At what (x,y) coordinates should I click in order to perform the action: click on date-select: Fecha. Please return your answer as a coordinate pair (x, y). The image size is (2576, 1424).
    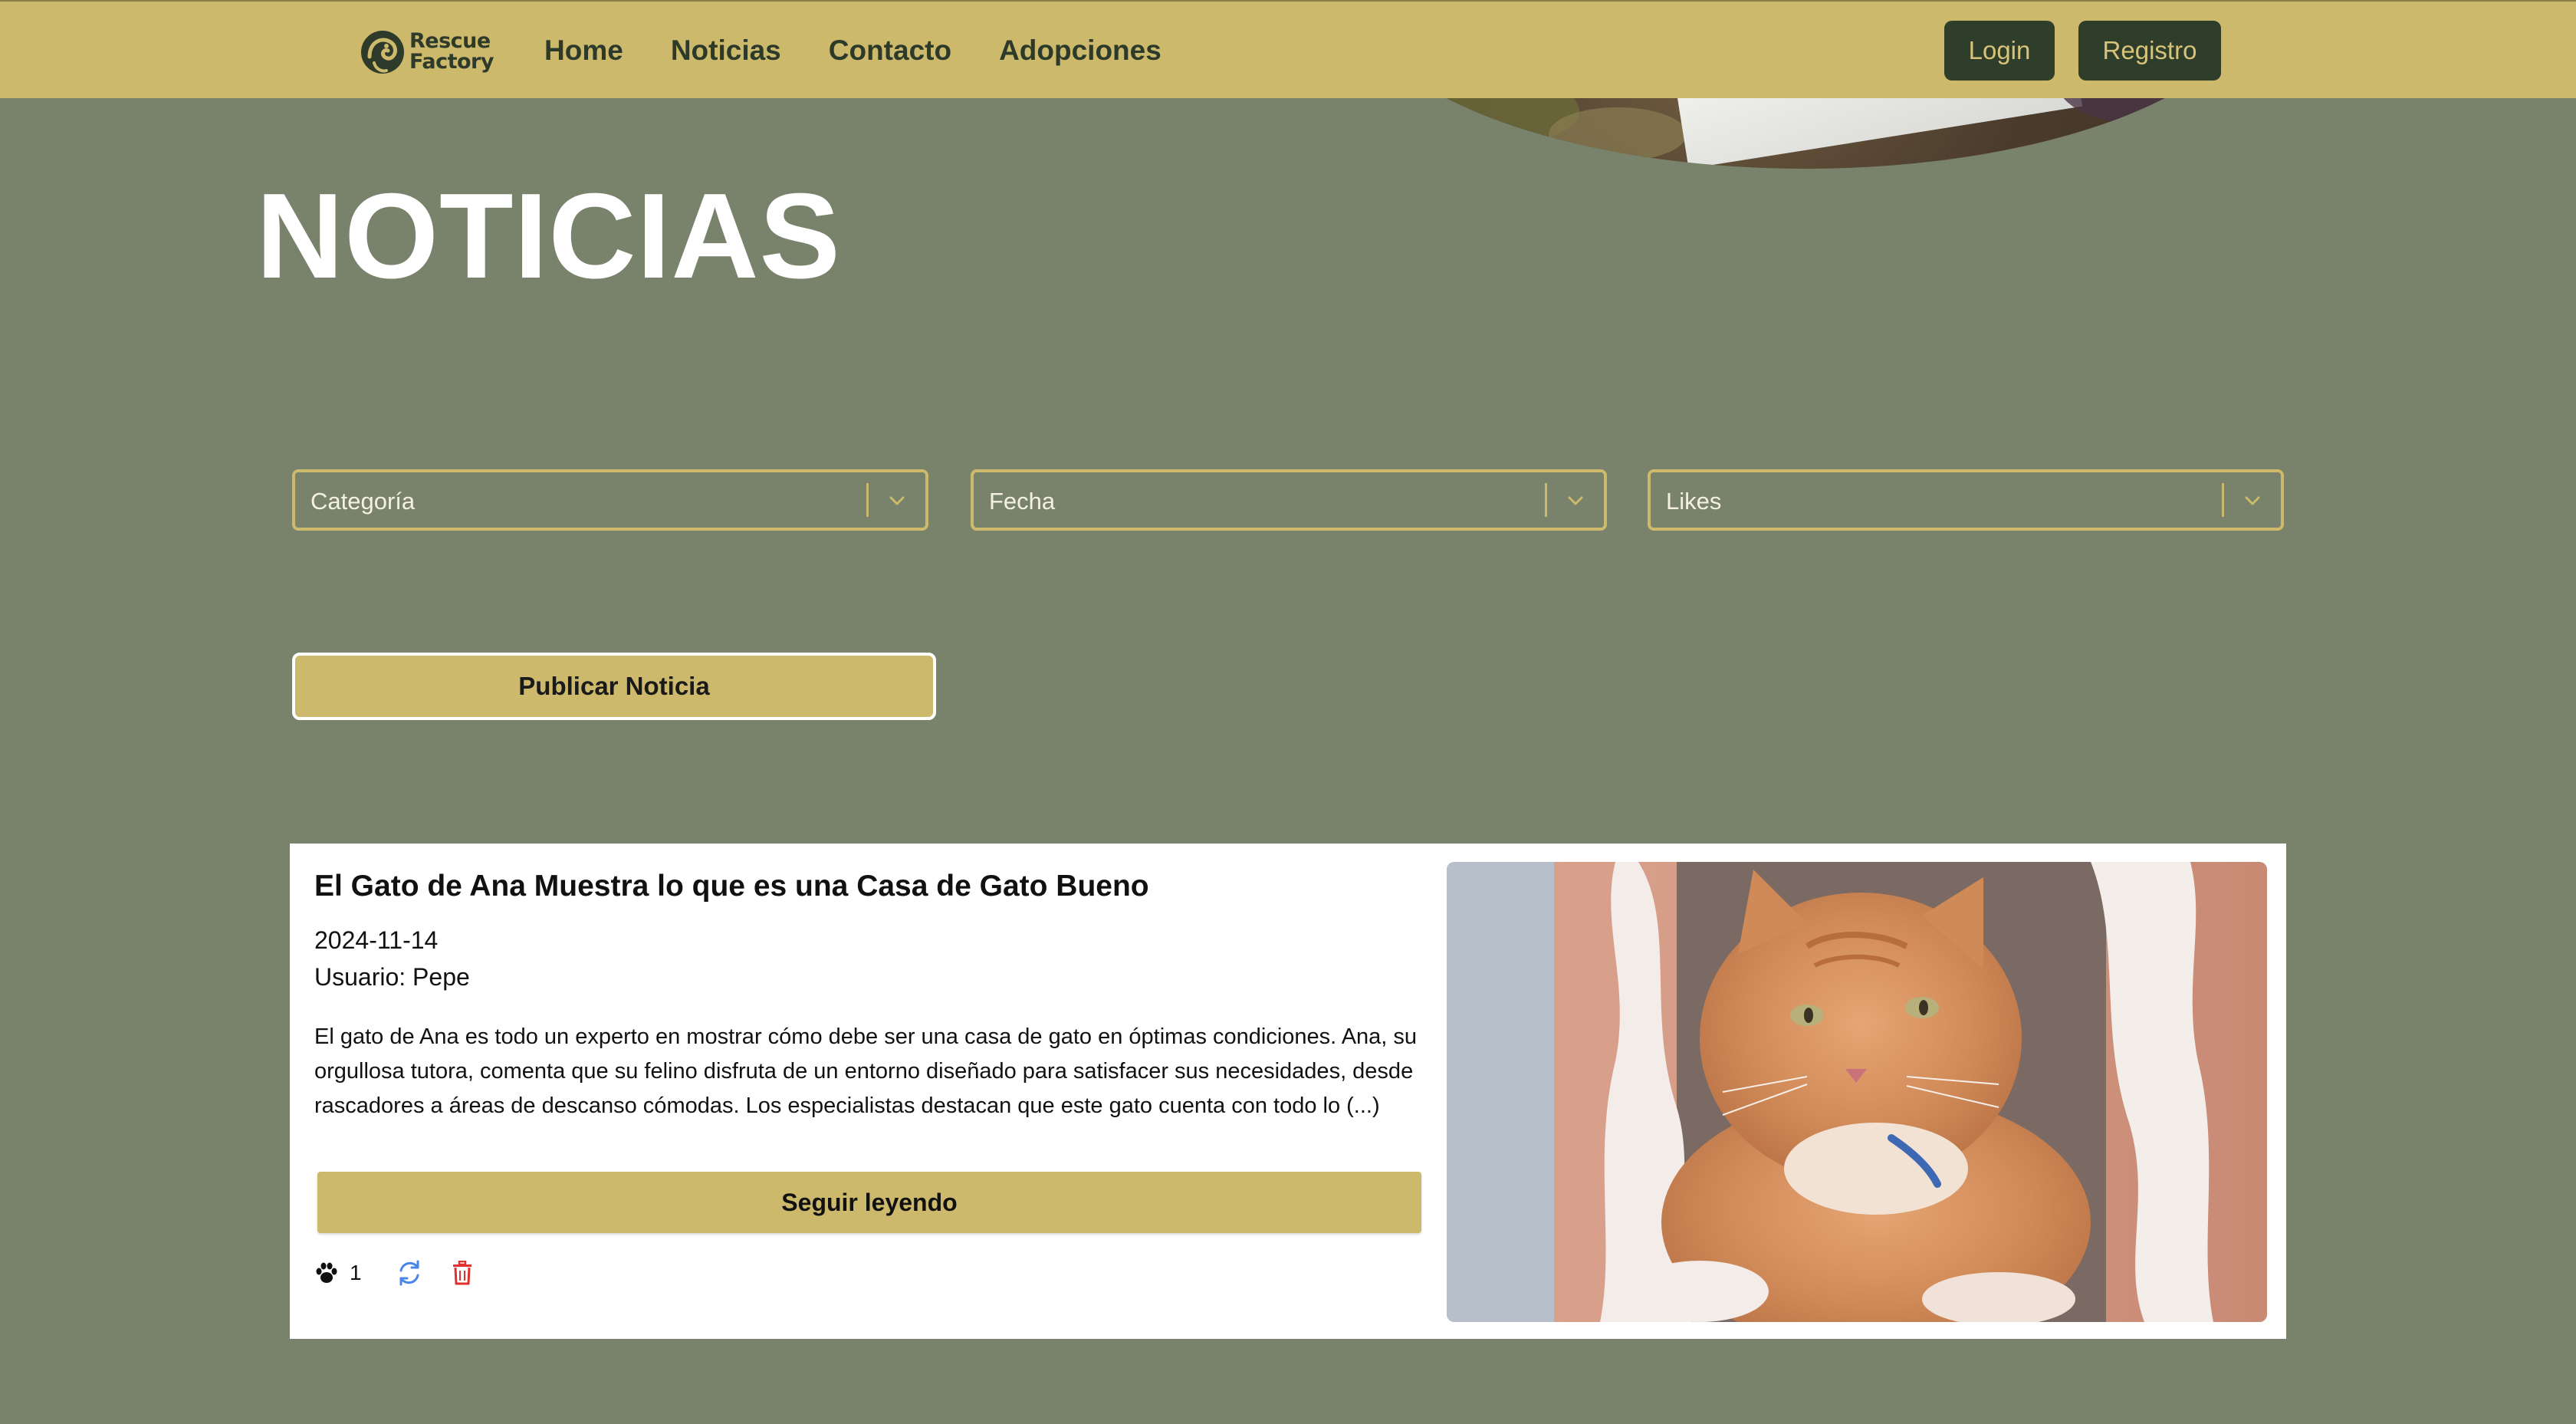
    Looking at the image, I should click on (1289, 500).